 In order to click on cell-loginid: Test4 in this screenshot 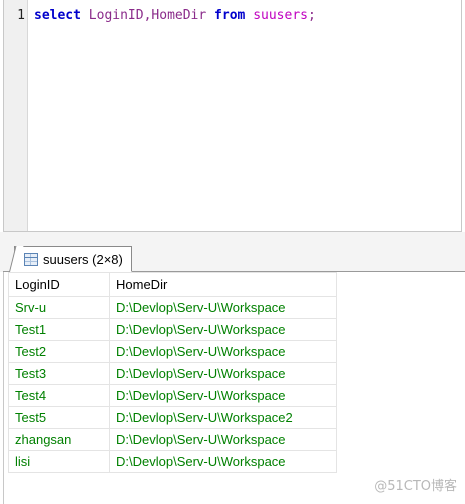, I will do `click(59, 395)`.